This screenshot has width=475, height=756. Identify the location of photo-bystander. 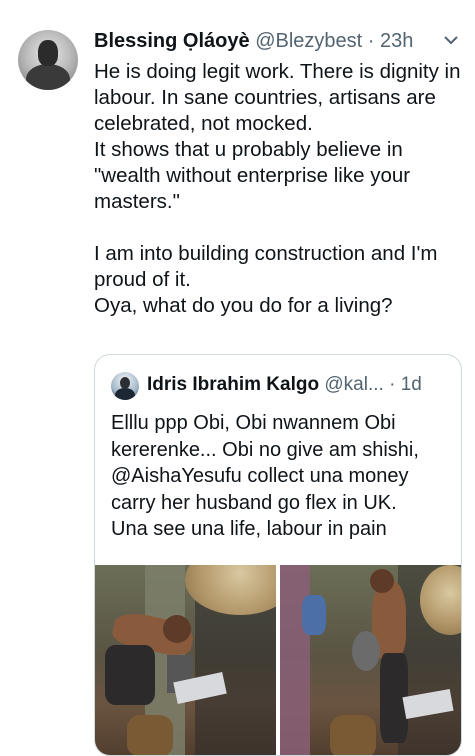
(314, 615).